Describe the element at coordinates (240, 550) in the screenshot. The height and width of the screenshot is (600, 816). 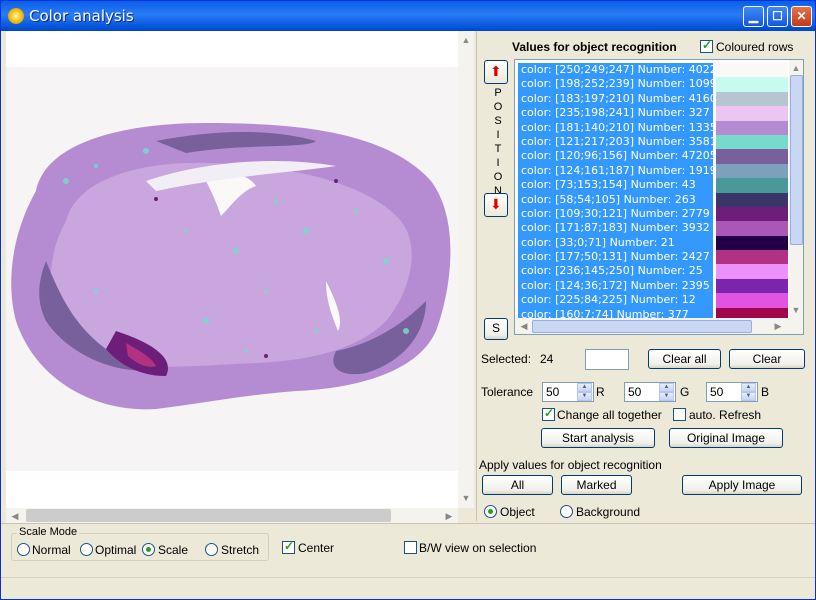
I see `stretch-label: Stretch` at that location.